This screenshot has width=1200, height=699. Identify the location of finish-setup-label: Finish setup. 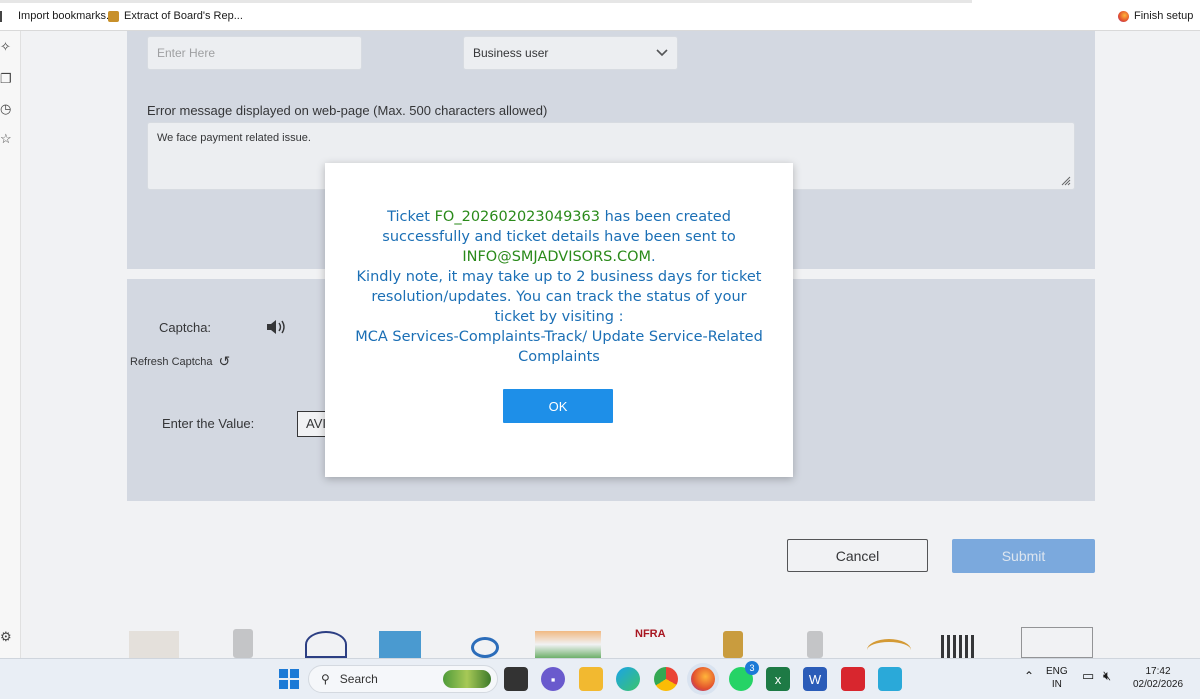
(1164, 16).